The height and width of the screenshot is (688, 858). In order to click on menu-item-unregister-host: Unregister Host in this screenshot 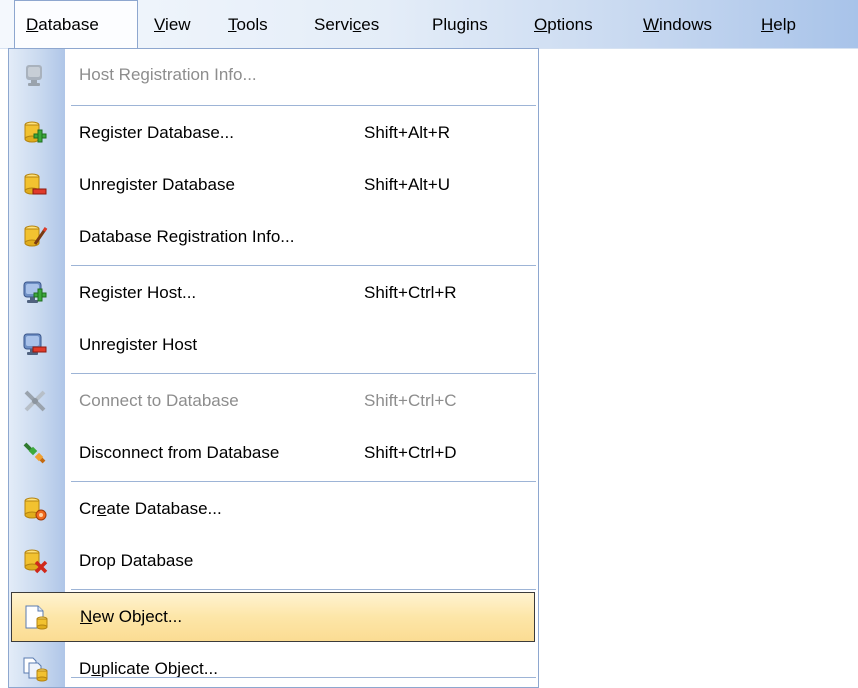, I will do `click(273, 345)`.